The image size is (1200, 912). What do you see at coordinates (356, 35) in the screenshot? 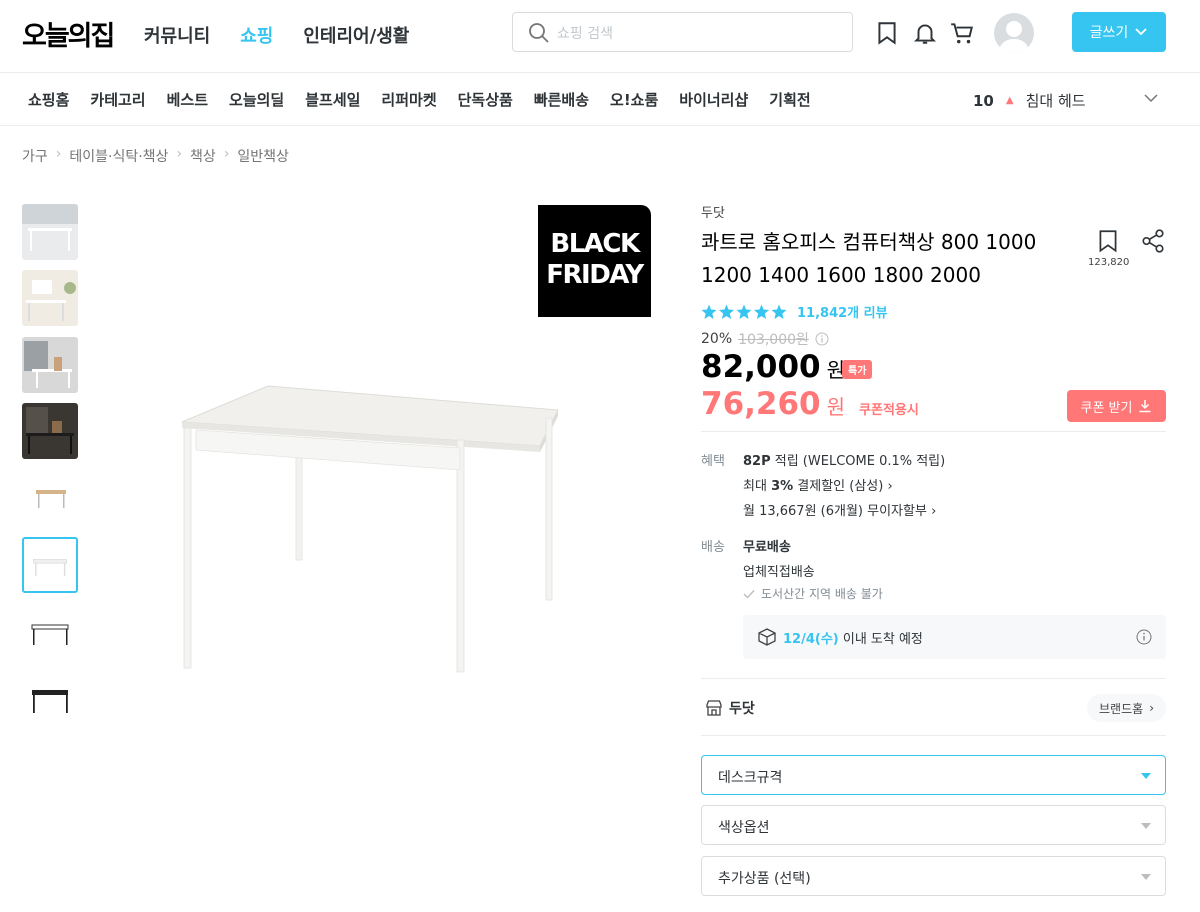
I see `nav-interior: 인테리어/생활` at bounding box center [356, 35].